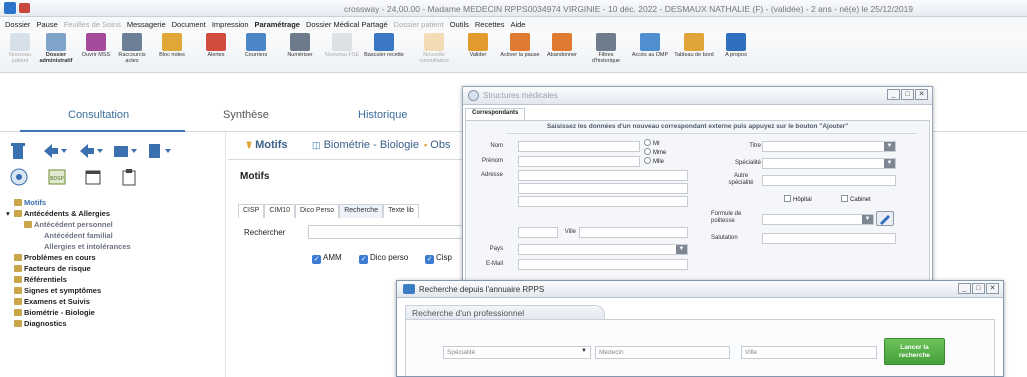 This screenshot has width=1027, height=377. Describe the element at coordinates (459, 24) in the screenshot. I see `menu-item: Outils` at that location.